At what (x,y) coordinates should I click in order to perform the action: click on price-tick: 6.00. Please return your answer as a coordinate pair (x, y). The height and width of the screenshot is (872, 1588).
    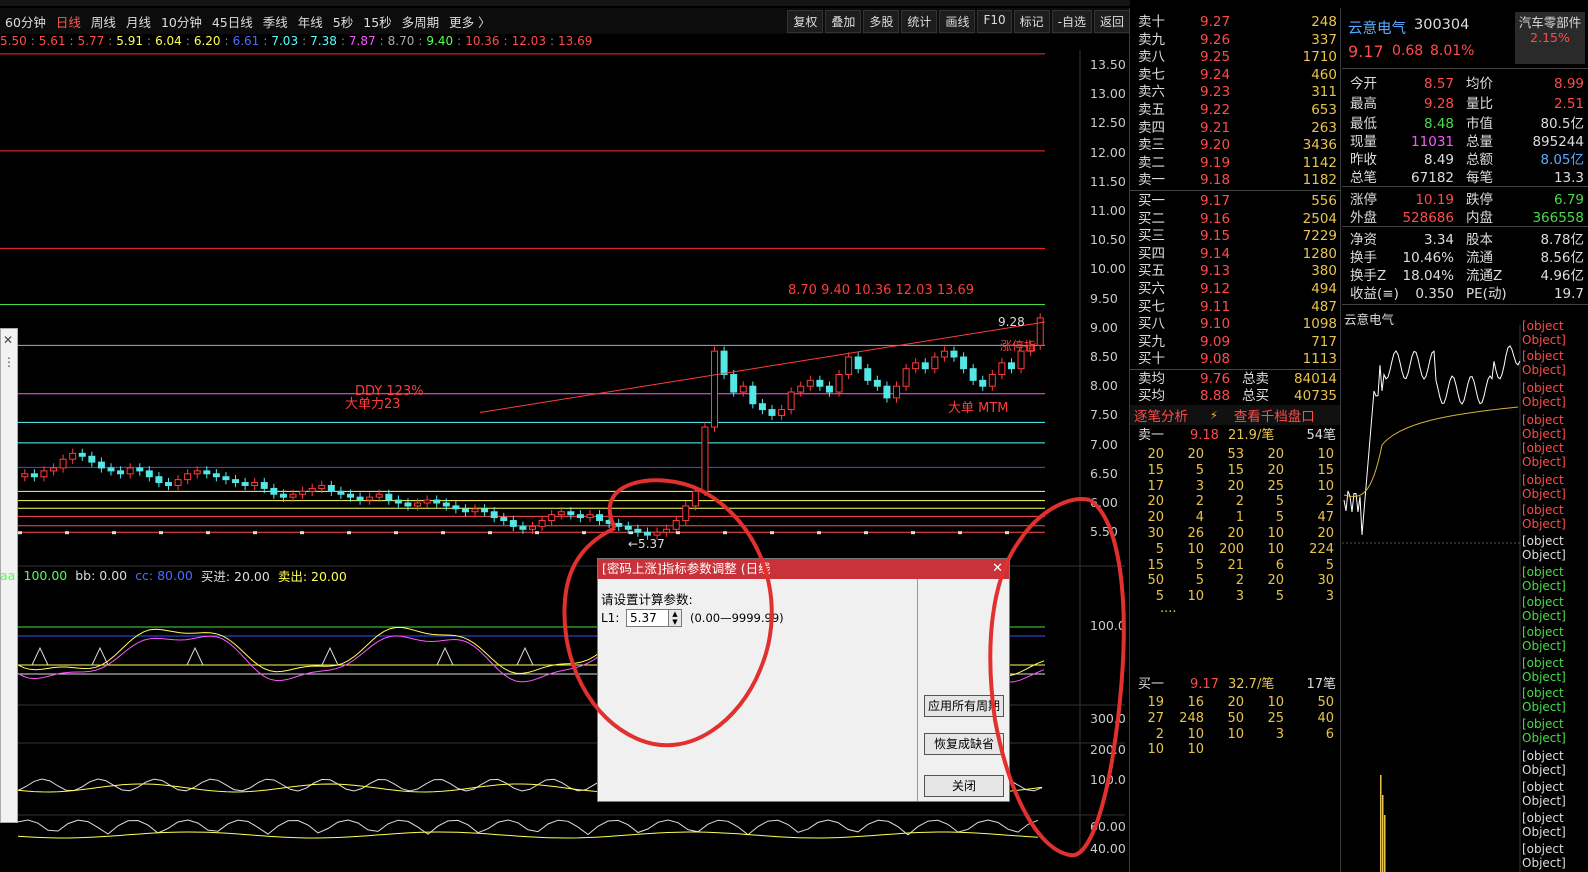
    Looking at the image, I should click on (1104, 502).